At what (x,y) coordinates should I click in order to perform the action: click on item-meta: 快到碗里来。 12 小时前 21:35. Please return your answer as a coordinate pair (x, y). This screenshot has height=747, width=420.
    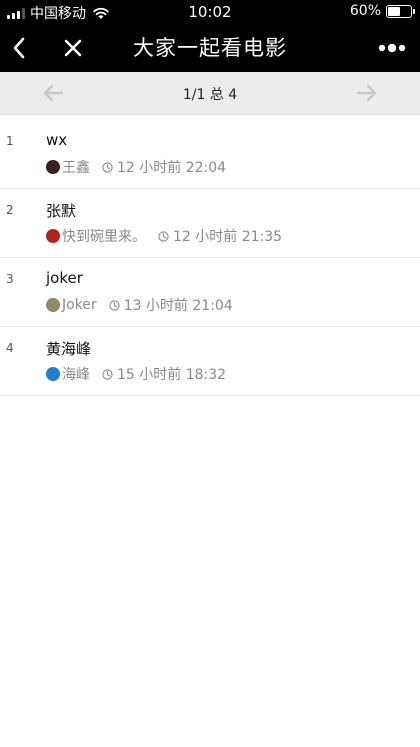
    Looking at the image, I should click on (164, 236).